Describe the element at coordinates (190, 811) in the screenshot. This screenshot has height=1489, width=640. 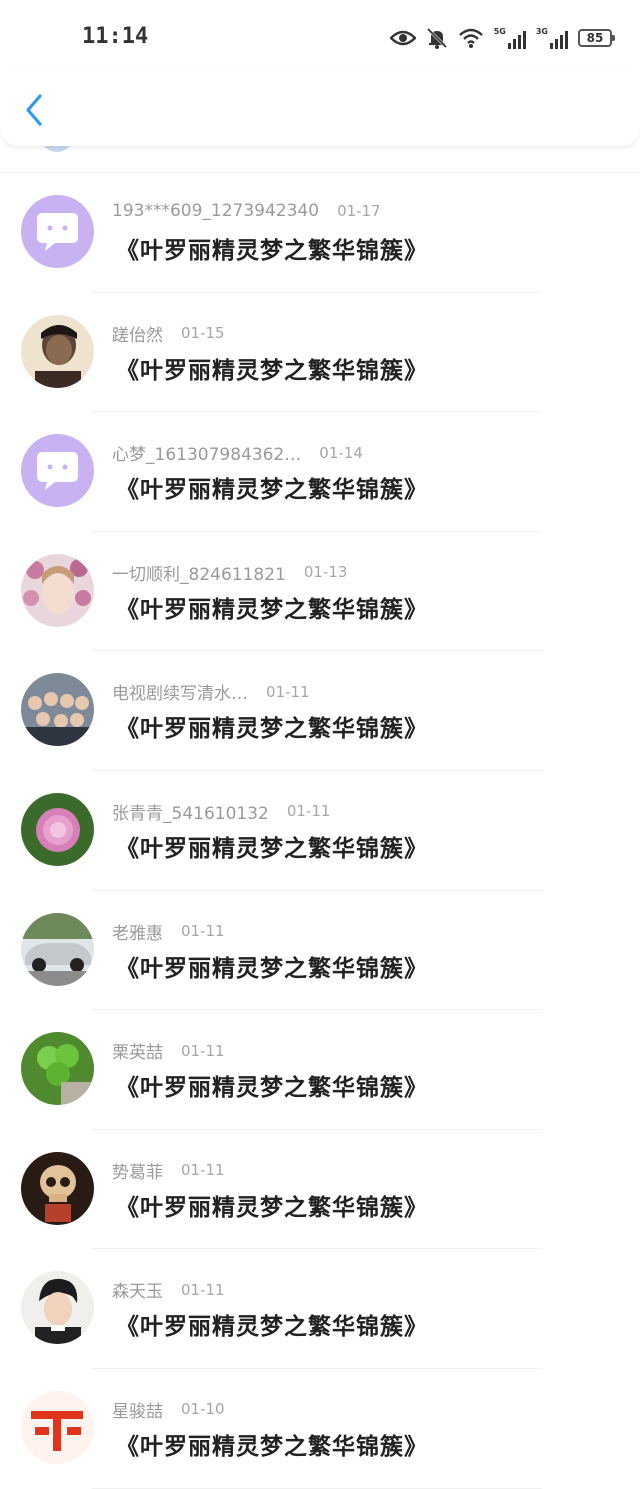
I see `user-name: 张青青_541610132` at that location.